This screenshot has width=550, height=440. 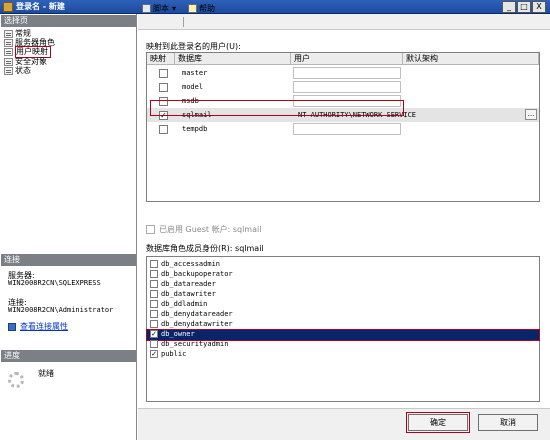 I want to click on role-name: db_denydatareader, so click(x=197, y=314).